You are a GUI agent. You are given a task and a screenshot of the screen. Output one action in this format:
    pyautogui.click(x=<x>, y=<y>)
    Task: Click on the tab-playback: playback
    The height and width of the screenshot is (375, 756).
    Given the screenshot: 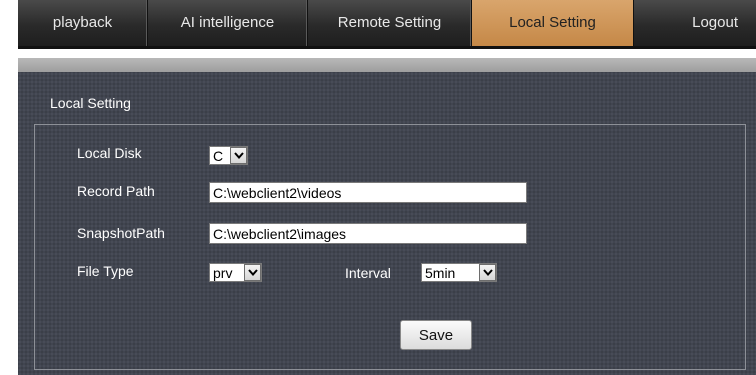 What is the action you would take?
    pyautogui.click(x=83, y=23)
    